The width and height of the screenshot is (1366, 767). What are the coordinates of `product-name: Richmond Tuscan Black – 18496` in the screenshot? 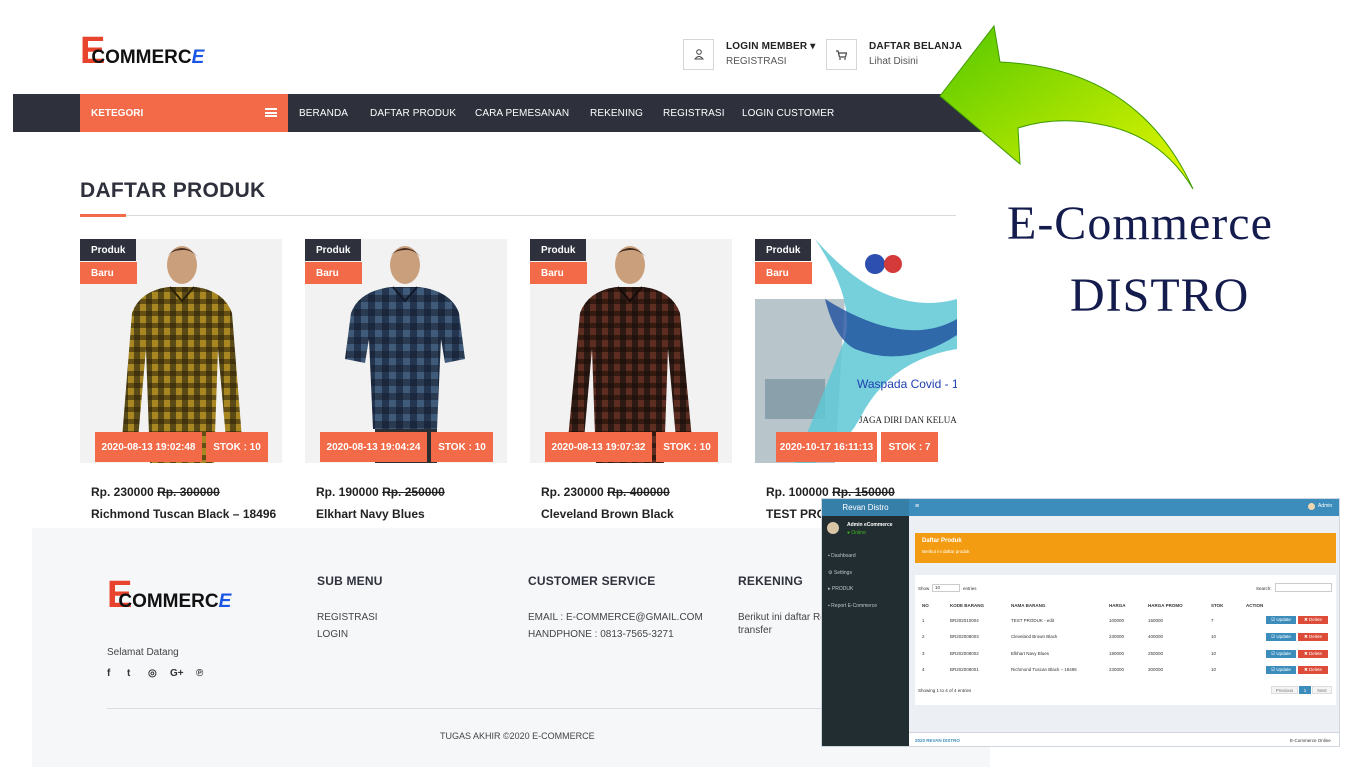 It's located at (183, 514).